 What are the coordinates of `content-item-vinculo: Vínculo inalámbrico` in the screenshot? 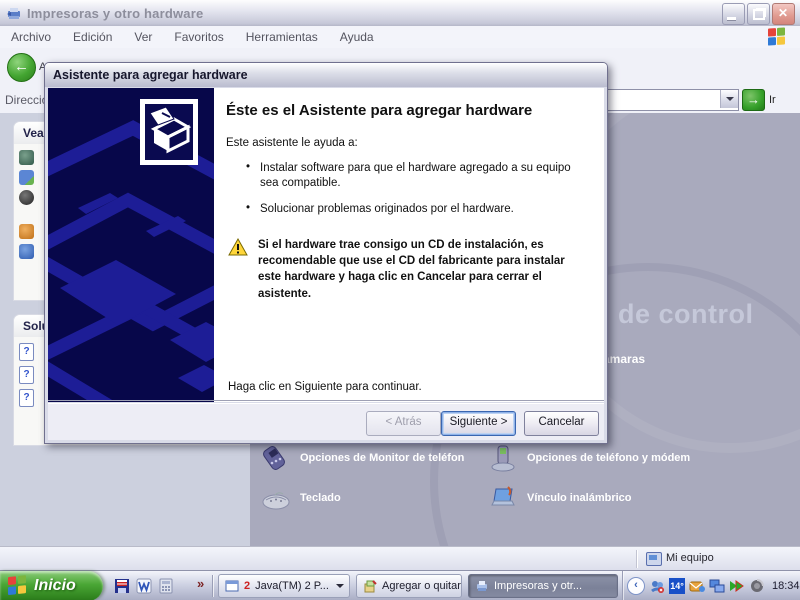 It's located at (560, 498).